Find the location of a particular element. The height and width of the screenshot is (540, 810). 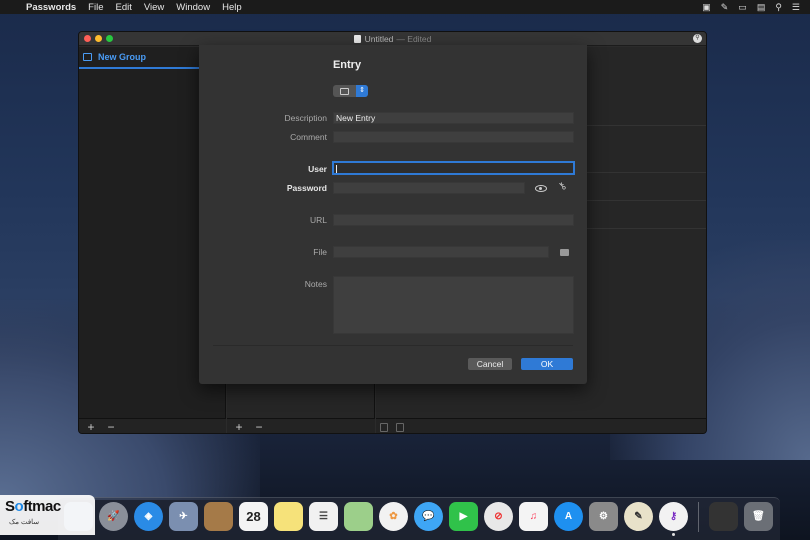

user-label: User is located at coordinates (317, 169).